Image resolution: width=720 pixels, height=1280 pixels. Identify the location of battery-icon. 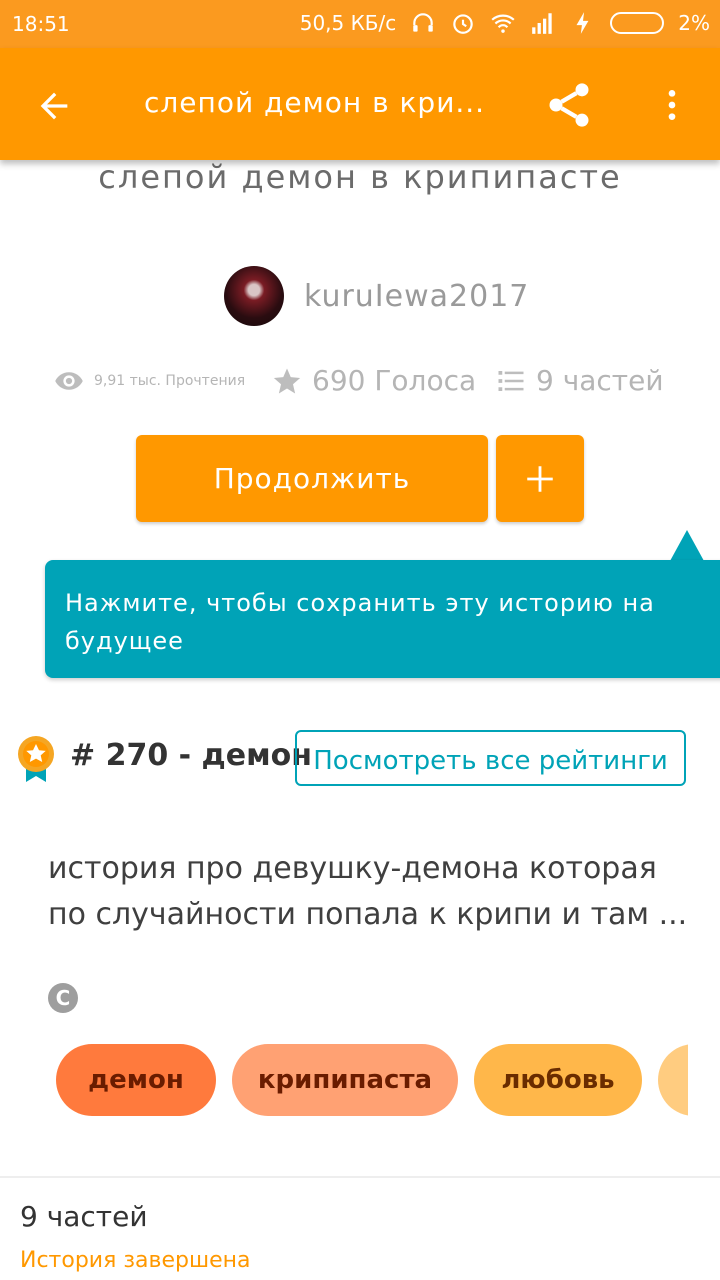
(637, 23).